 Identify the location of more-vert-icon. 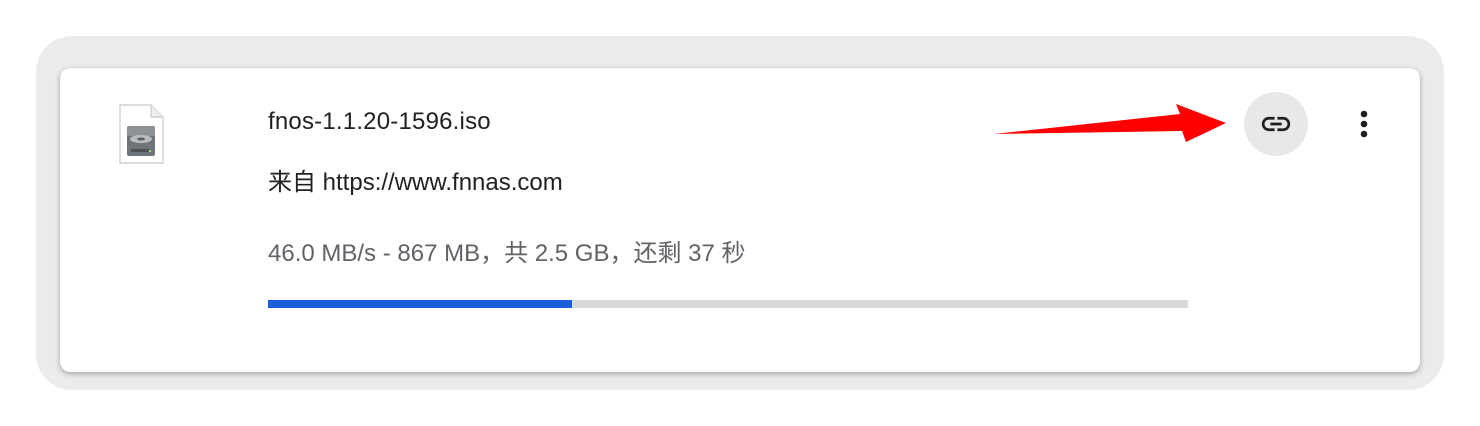
(1364, 124).